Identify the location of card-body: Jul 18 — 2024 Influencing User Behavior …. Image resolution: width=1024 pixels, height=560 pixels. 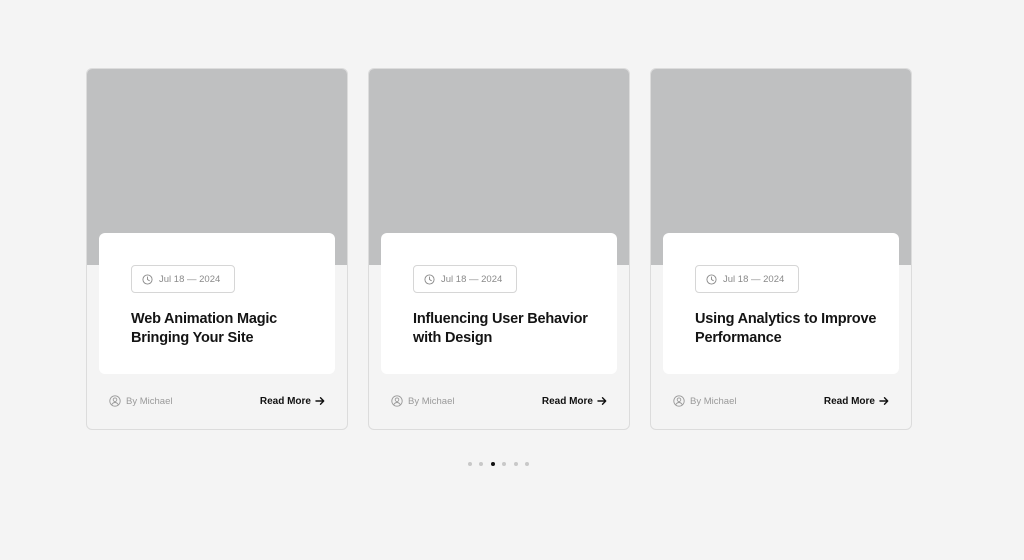
(499, 303).